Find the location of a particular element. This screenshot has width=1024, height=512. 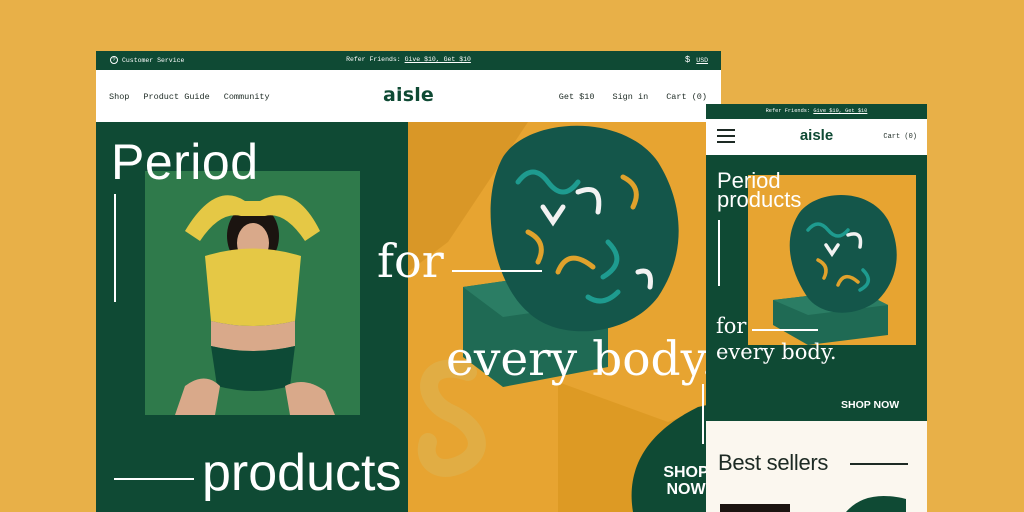

hero-word-every-body: every body. is located at coordinates (581, 359).